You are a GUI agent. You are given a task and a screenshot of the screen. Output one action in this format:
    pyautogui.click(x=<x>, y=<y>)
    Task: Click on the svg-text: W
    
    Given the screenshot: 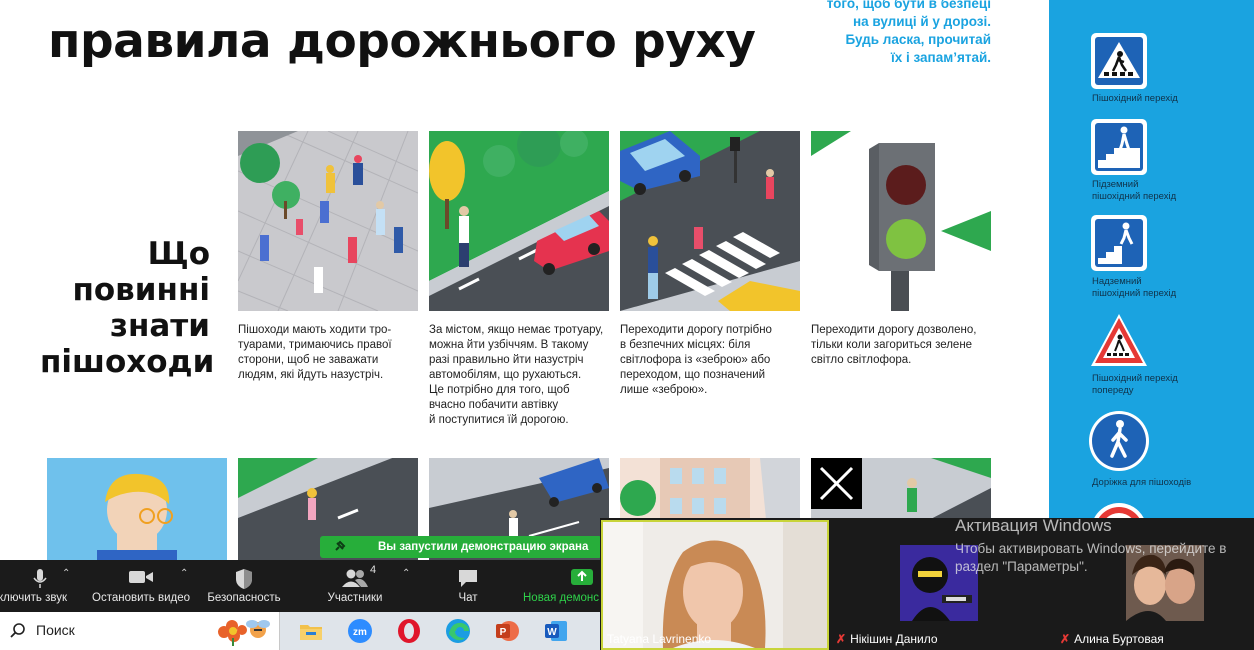 What is the action you would take?
    pyautogui.click(x=552, y=632)
    